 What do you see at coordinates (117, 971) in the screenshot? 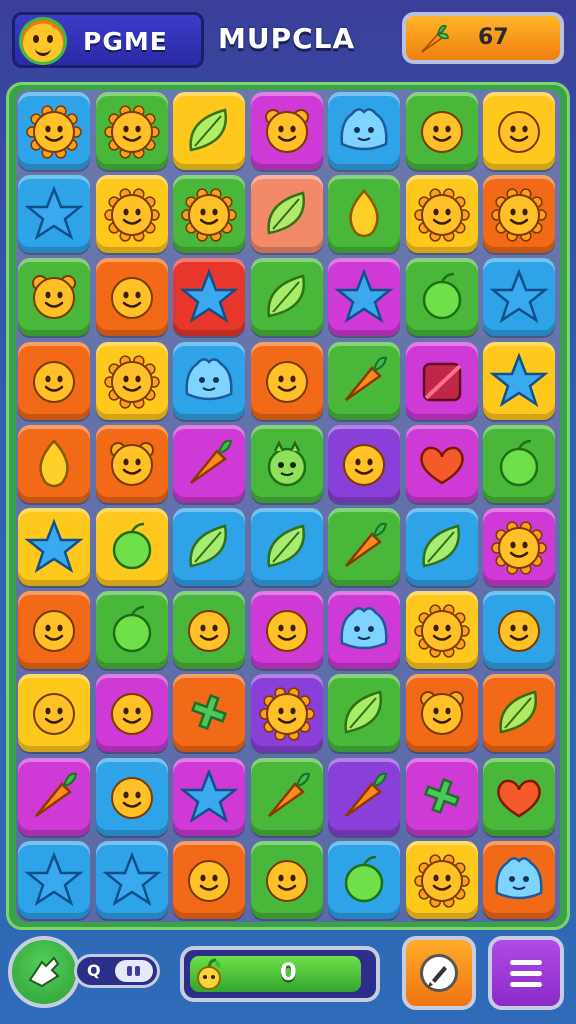
I see `sound-toggle: Q` at bounding box center [117, 971].